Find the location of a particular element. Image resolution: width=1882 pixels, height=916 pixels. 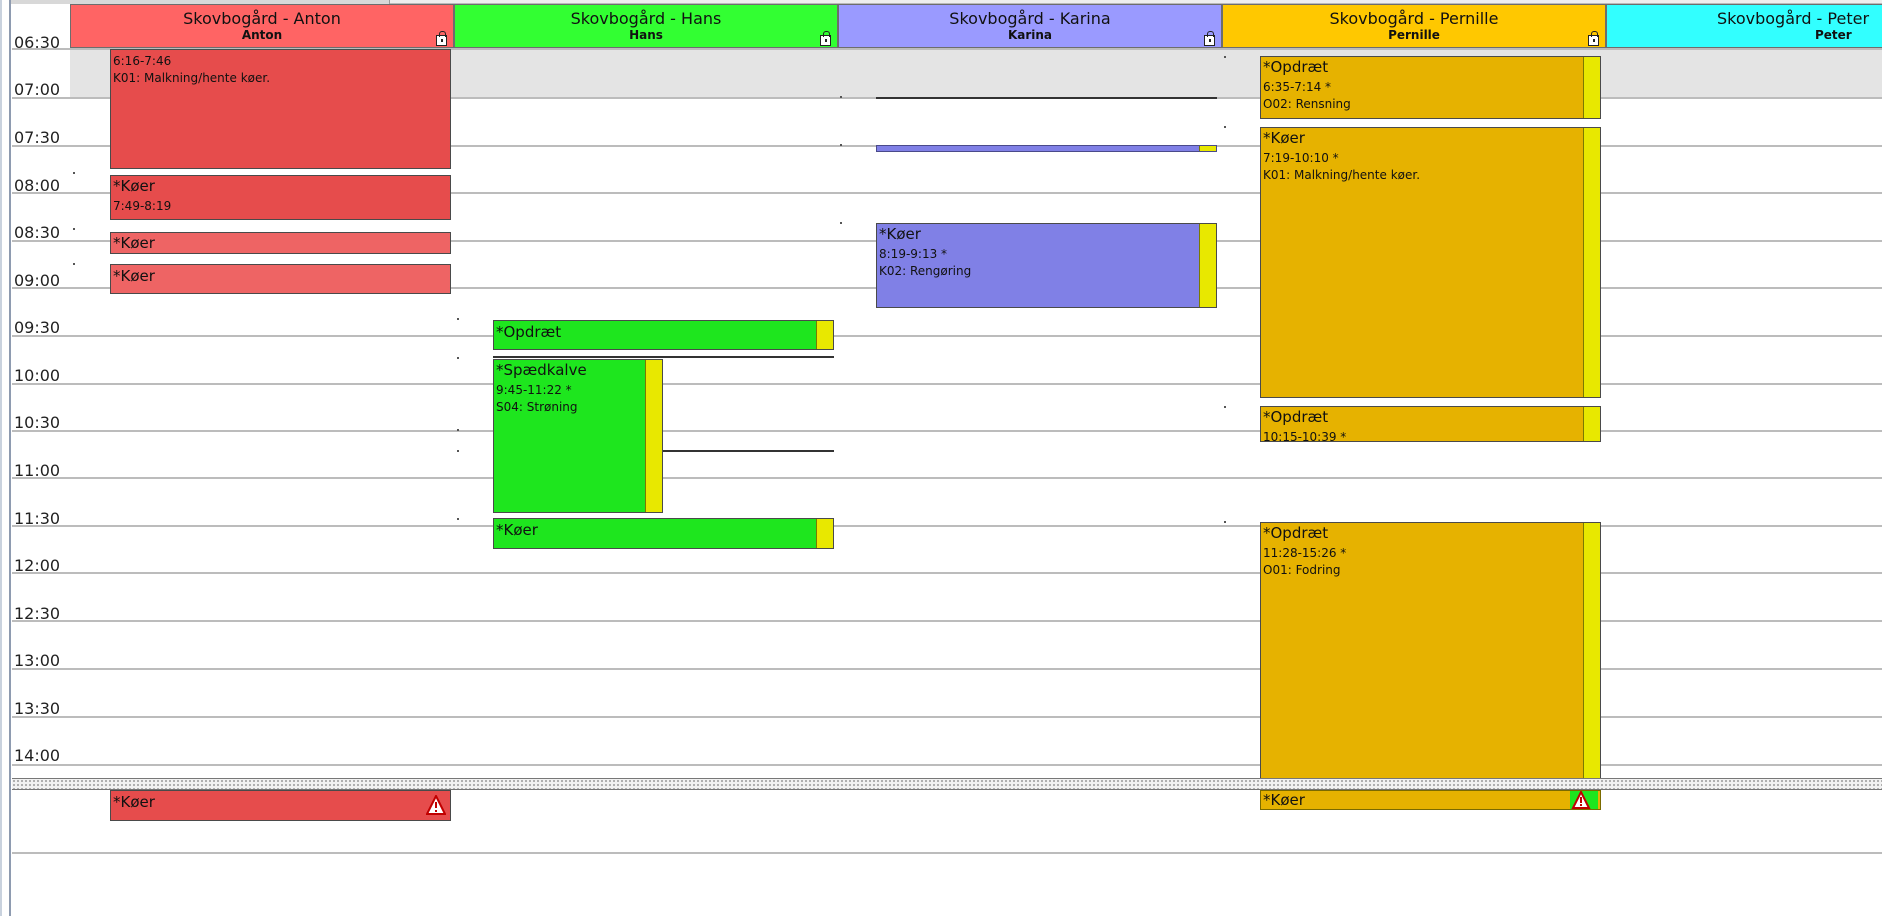

resource-subtitle: Hans is located at coordinates (646, 35).